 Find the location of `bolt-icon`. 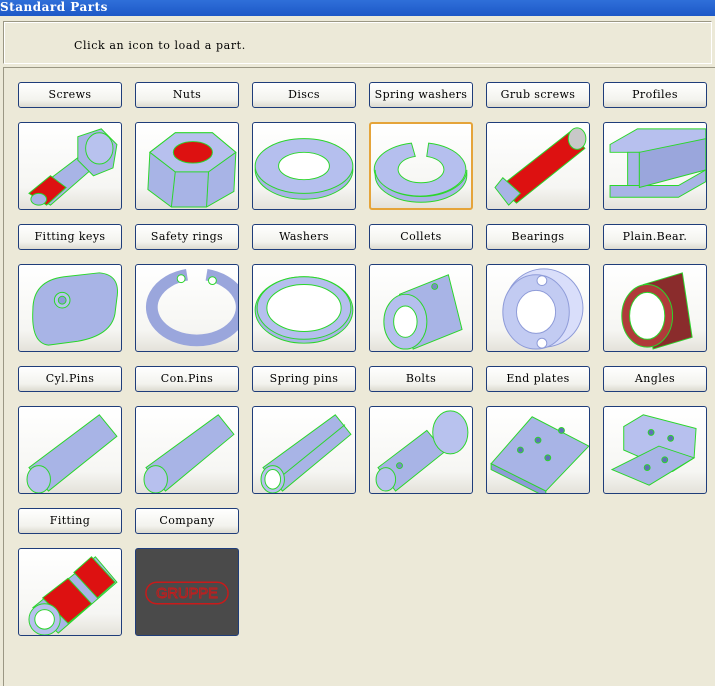

bolt-icon is located at coordinates (422, 451).